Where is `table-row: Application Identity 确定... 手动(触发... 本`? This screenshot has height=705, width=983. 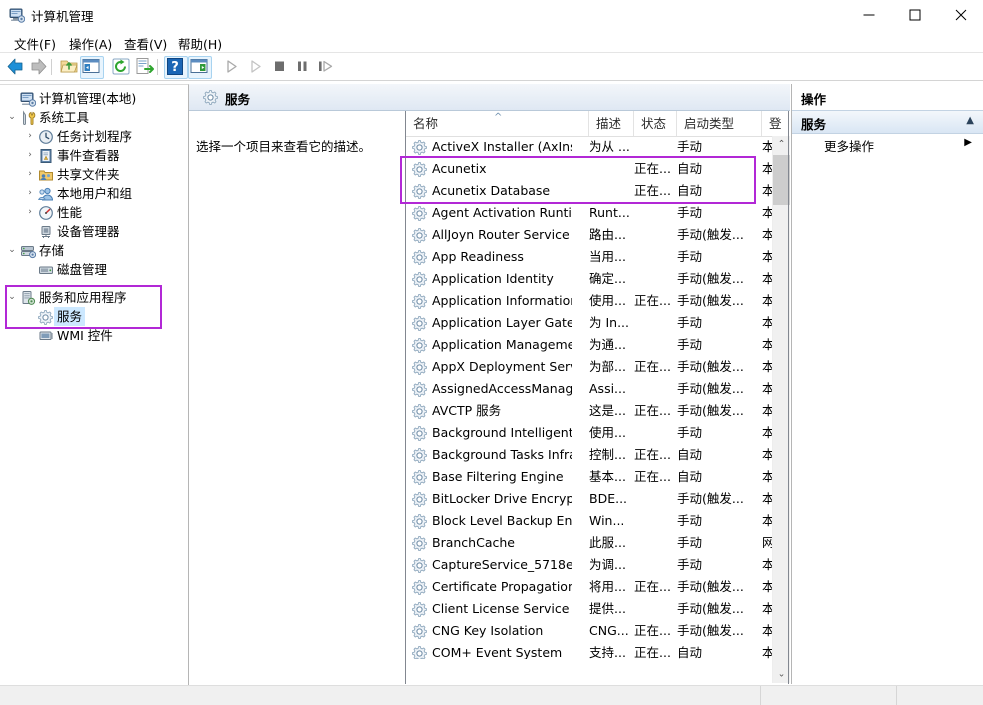
table-row: Application Identity 确定... 手动(触发... 本 is located at coordinates (590, 279).